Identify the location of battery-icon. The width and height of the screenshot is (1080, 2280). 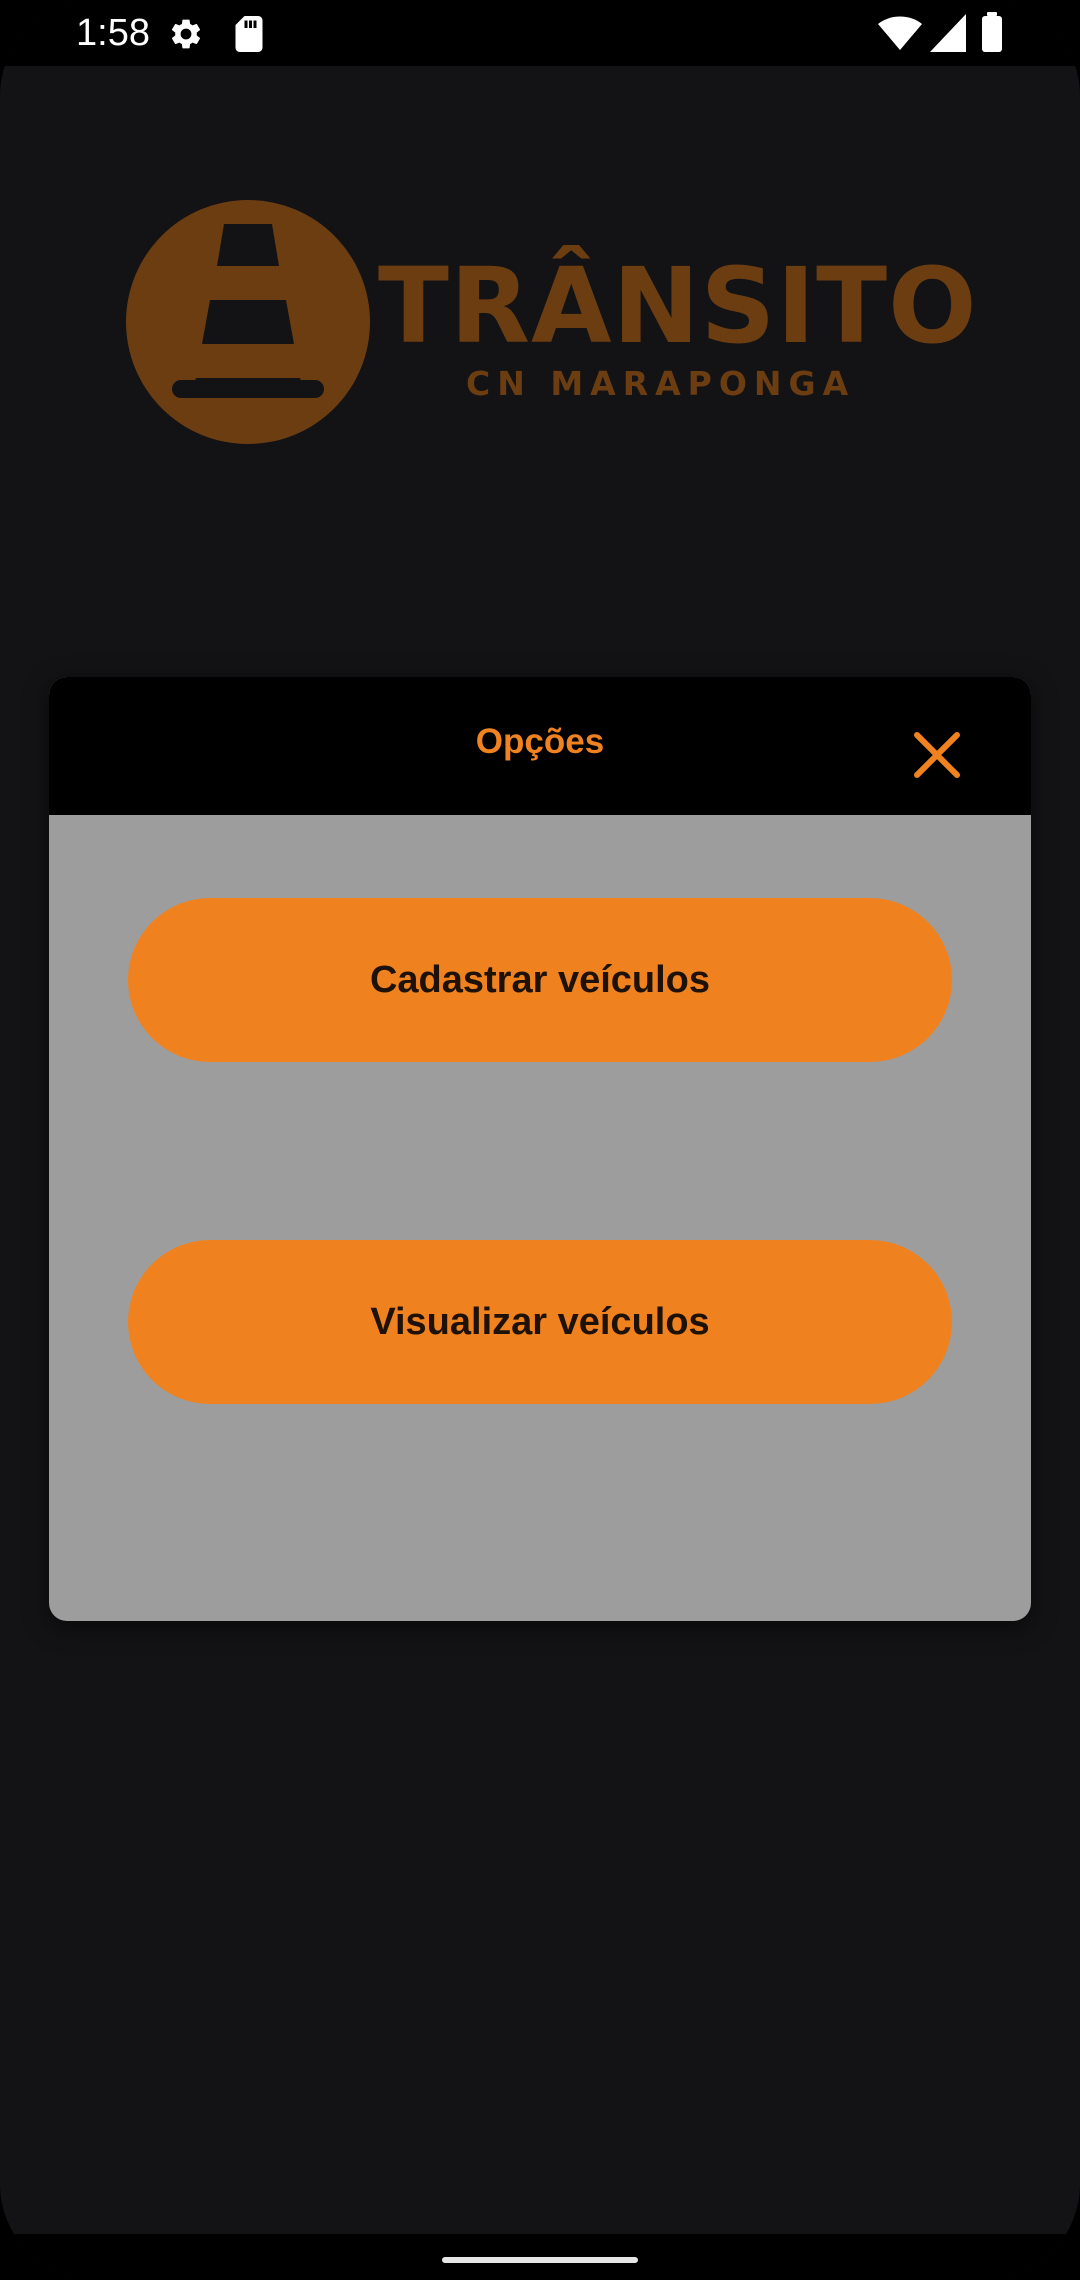
(992, 32).